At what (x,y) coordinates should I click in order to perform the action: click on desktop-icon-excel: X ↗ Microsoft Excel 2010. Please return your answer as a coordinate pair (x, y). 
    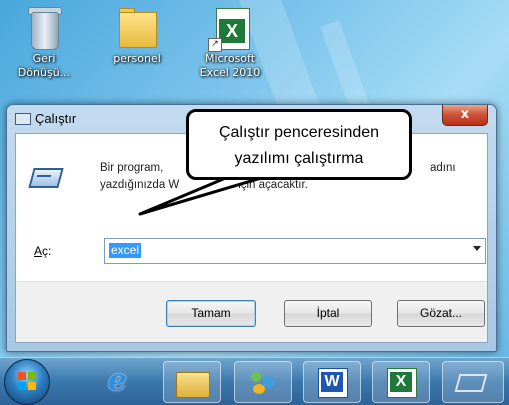
    Looking at the image, I should click on (230, 42).